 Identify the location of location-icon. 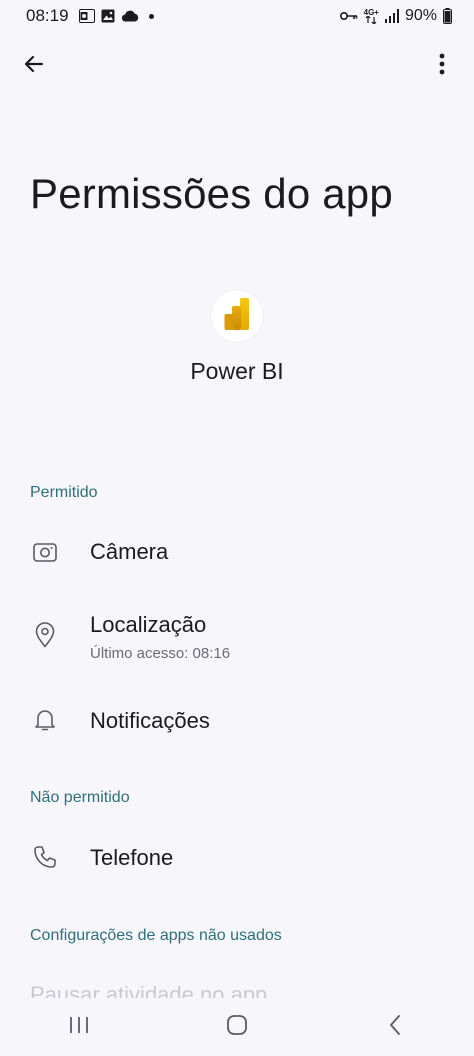
(45, 635).